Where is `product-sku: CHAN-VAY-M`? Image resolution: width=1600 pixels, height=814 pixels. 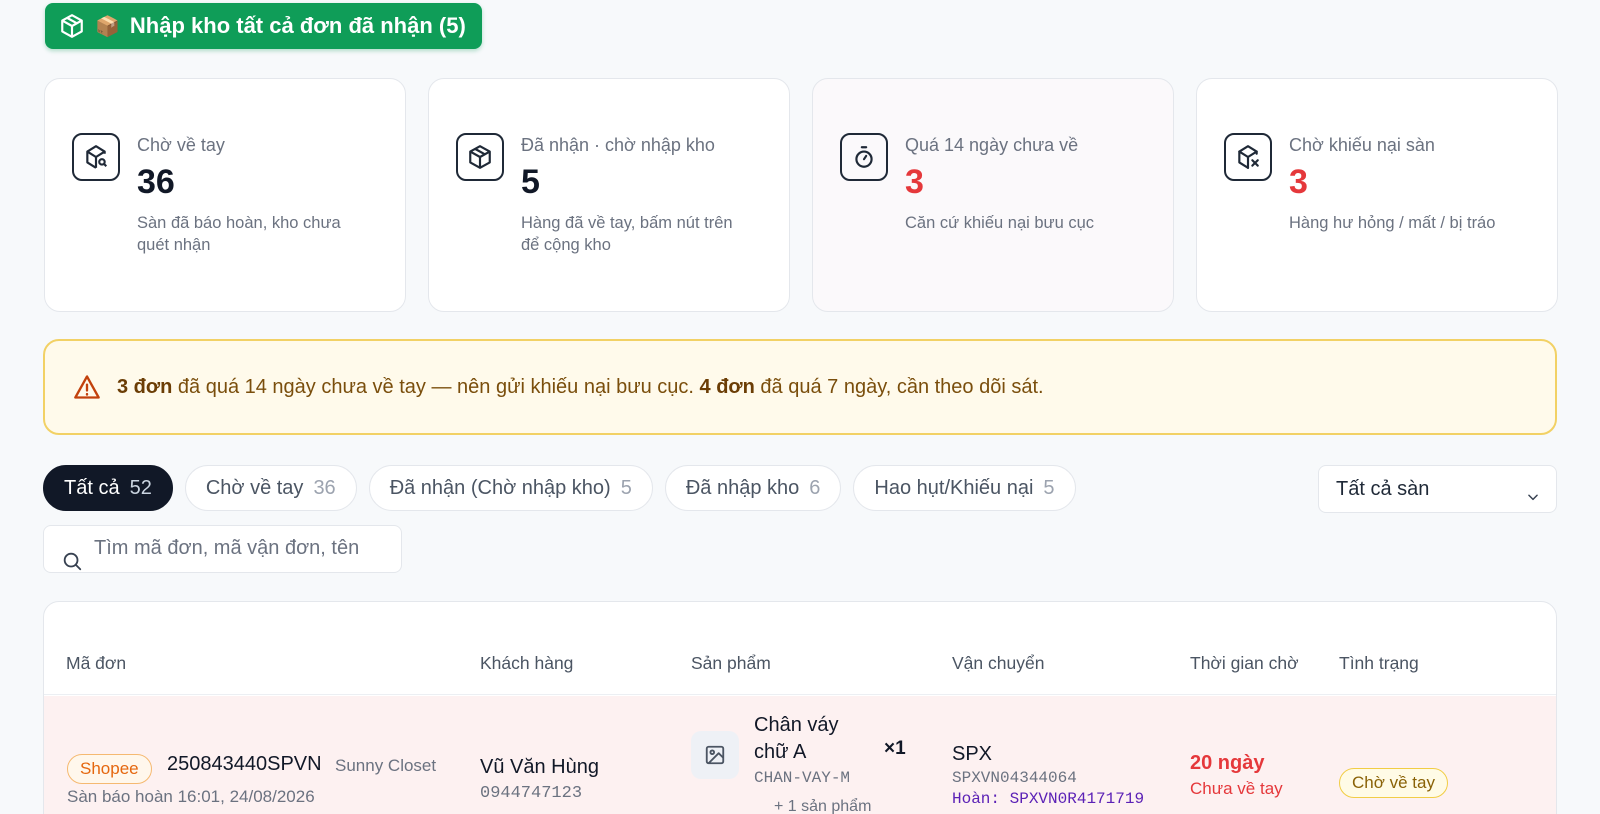 product-sku: CHAN-VAY-M is located at coordinates (802, 778).